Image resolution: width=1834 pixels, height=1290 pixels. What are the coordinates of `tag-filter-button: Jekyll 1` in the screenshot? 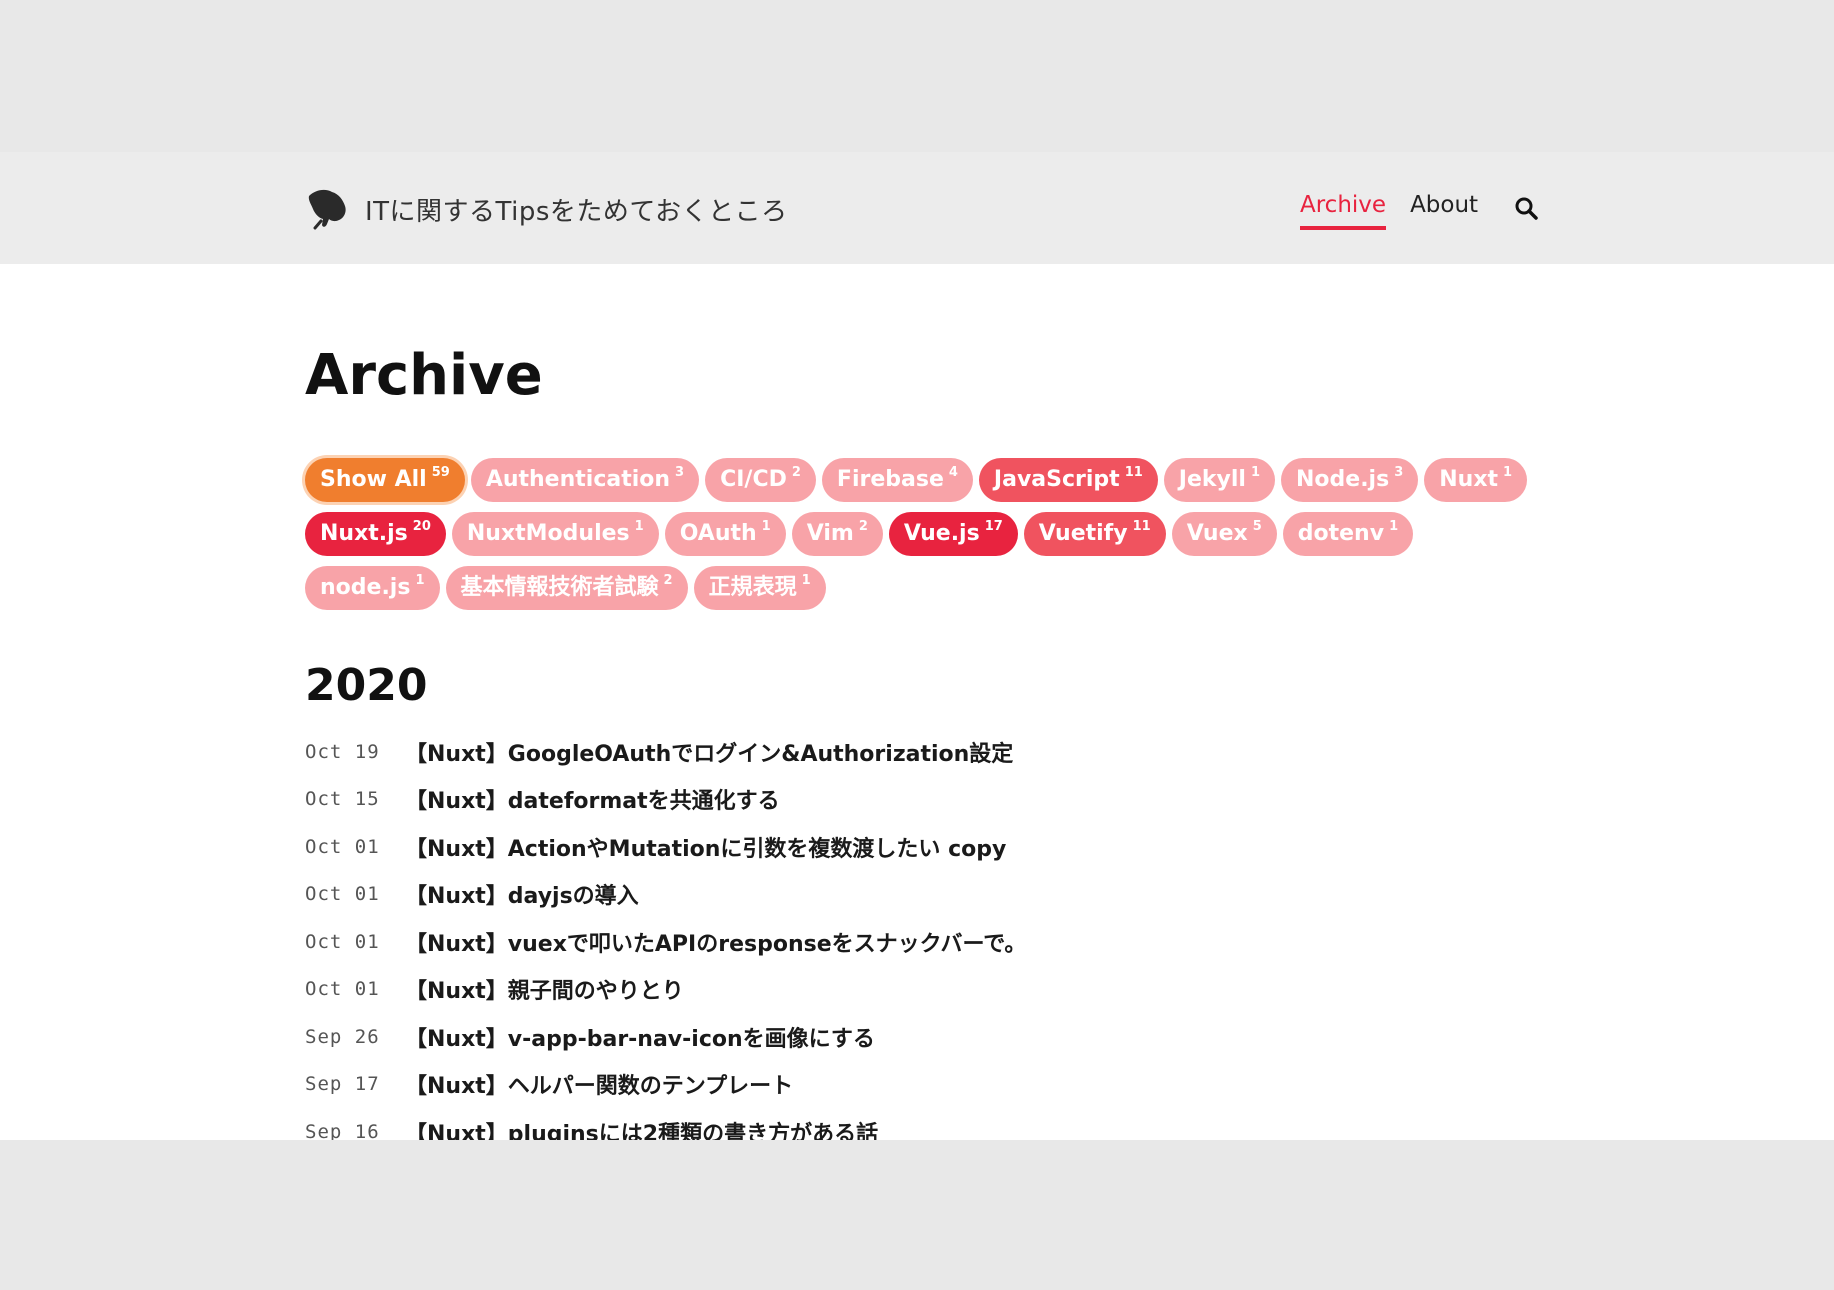 It's located at (1219, 480).